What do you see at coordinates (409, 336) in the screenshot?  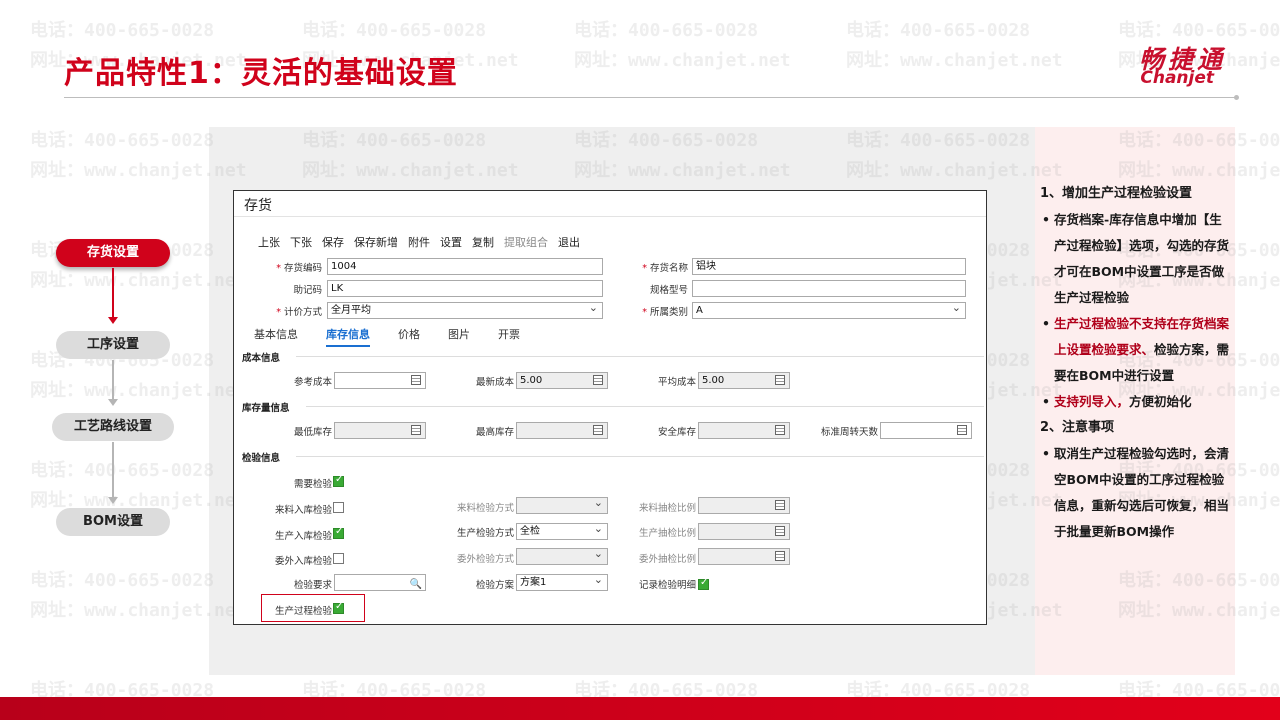 I see `tab-price: 价格` at bounding box center [409, 336].